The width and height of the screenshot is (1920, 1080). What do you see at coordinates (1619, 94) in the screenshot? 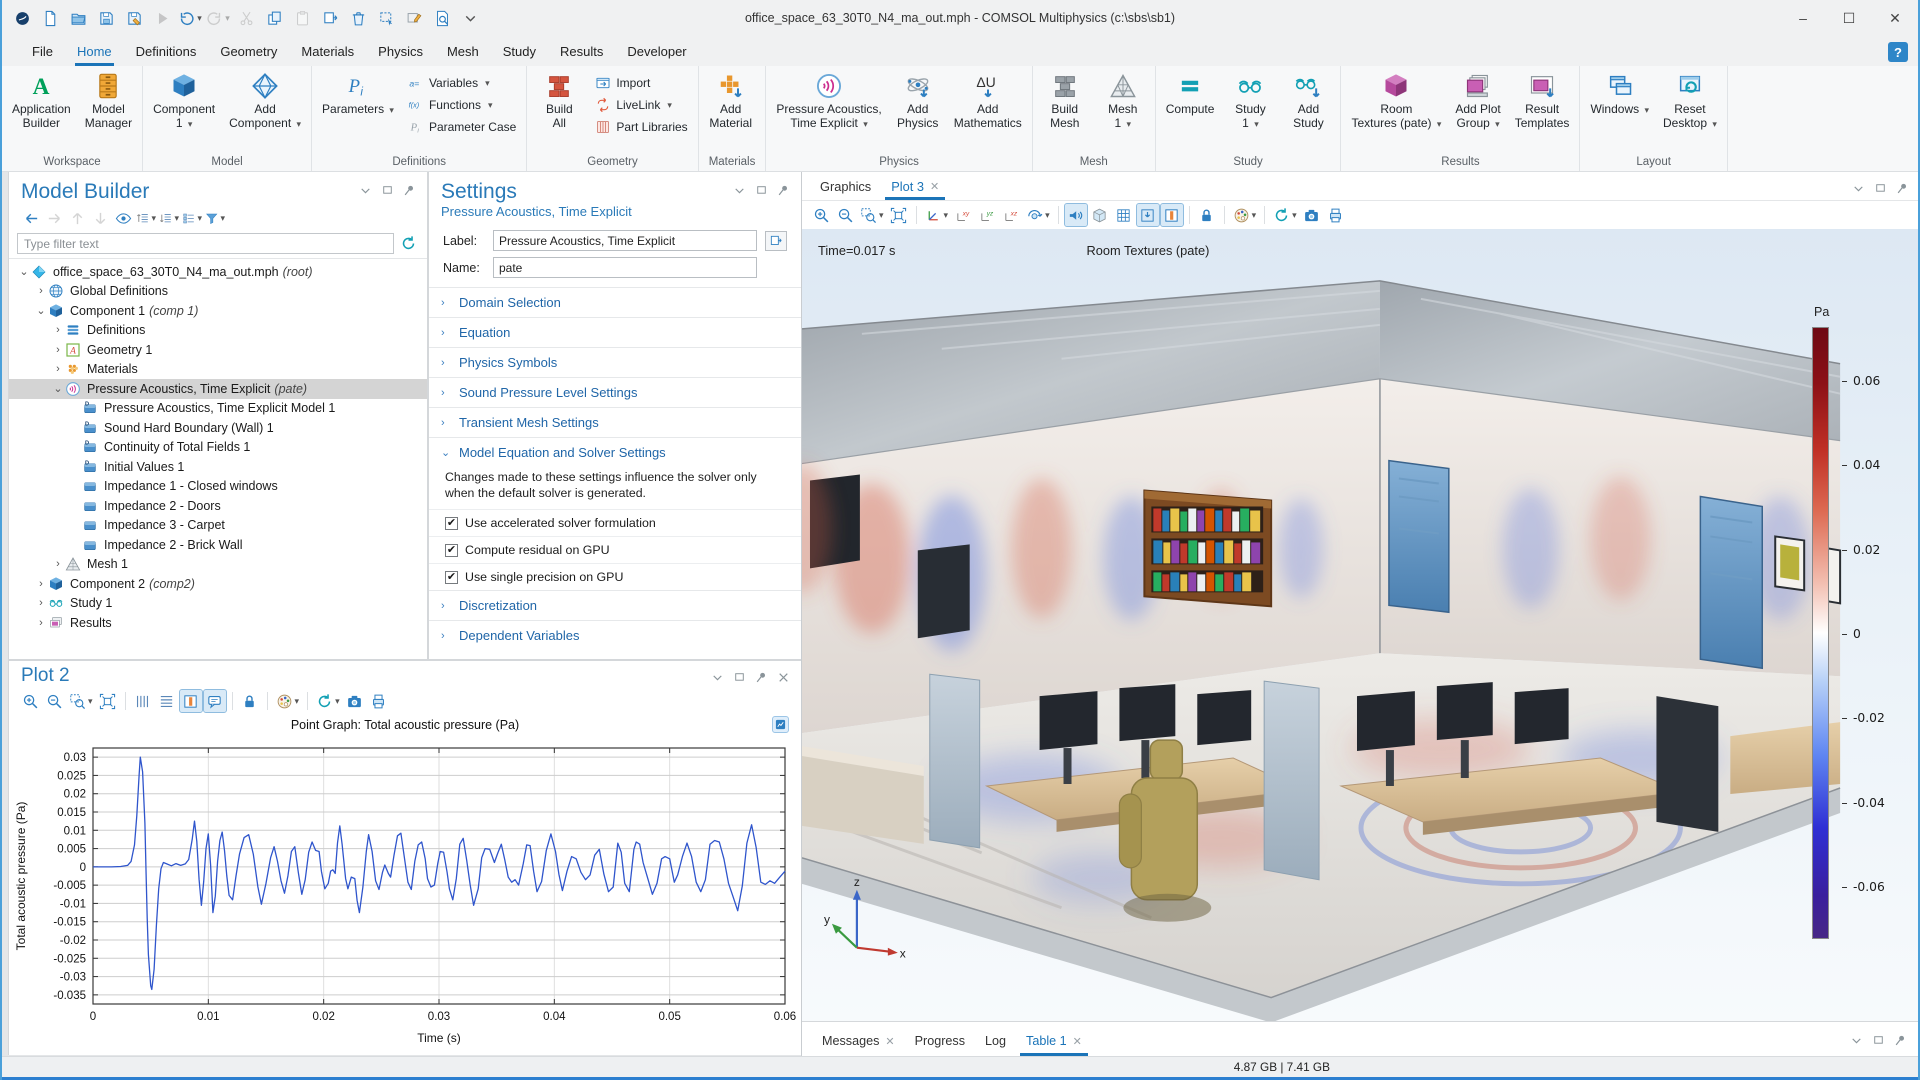
I see `windows-button: Windows ▾` at bounding box center [1619, 94].